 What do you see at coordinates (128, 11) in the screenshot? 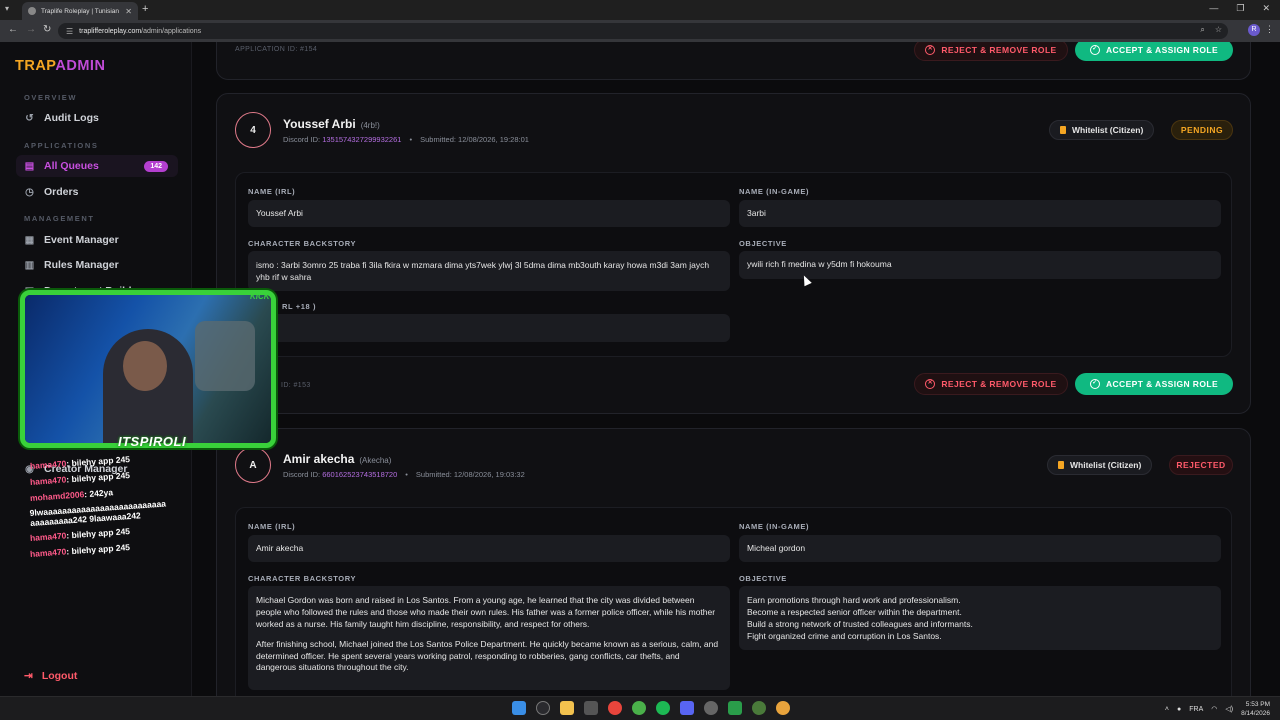
I see `close-tab-icon: ✕` at bounding box center [128, 11].